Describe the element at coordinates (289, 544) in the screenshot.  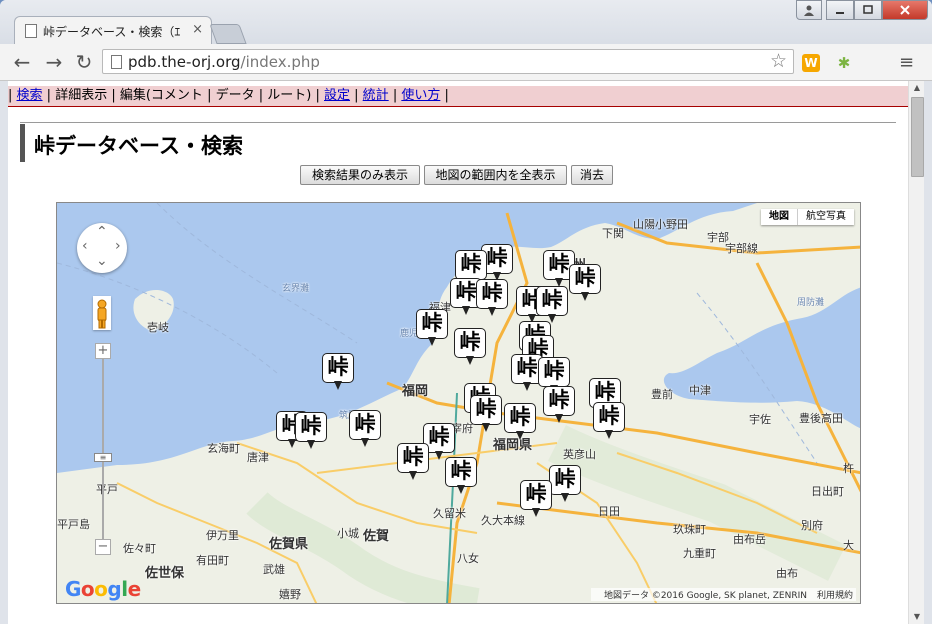
I see `map-place-label: 佐賀県` at that location.